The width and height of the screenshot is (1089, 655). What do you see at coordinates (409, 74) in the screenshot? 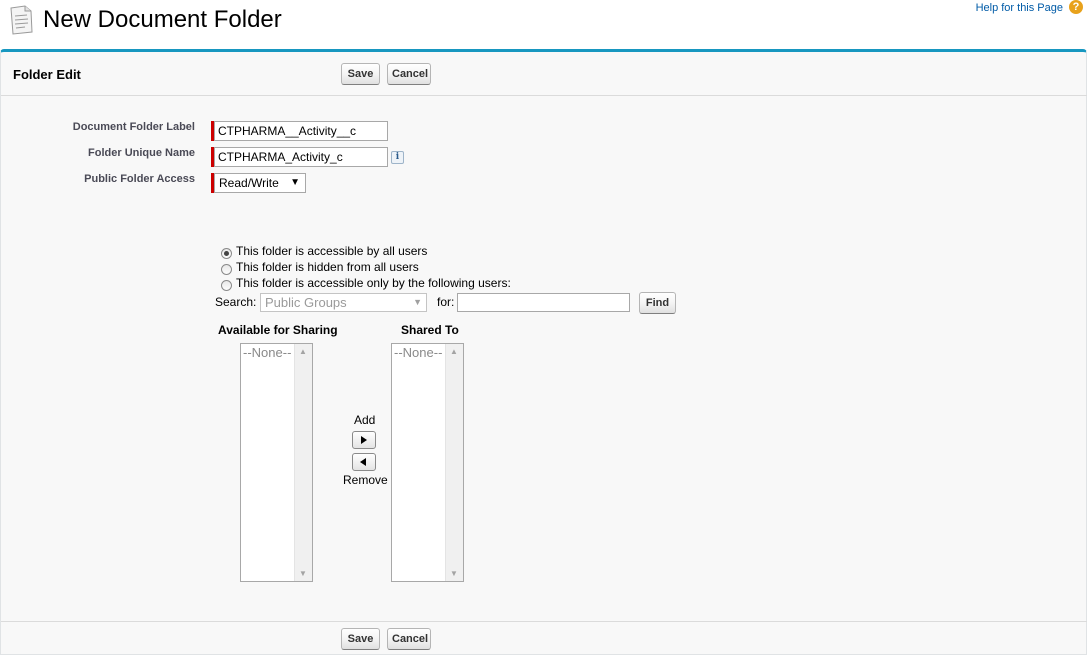
I see `cancel-button-top: Cancel` at bounding box center [409, 74].